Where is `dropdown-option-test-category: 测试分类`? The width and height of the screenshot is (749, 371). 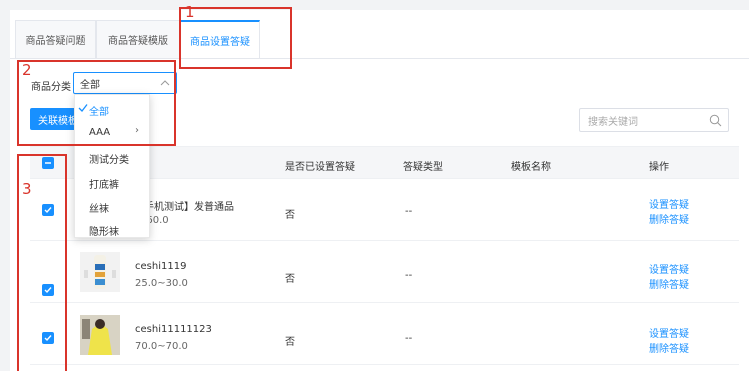 dropdown-option-test-category: 测试分类 is located at coordinates (109, 158).